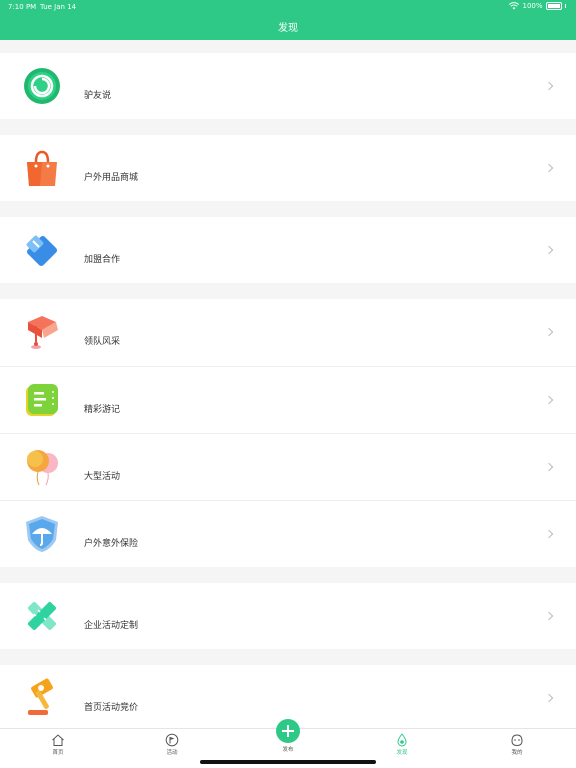 Image resolution: width=576 pixels, height=768 pixels. I want to click on compass-drop-icon, so click(402, 740).